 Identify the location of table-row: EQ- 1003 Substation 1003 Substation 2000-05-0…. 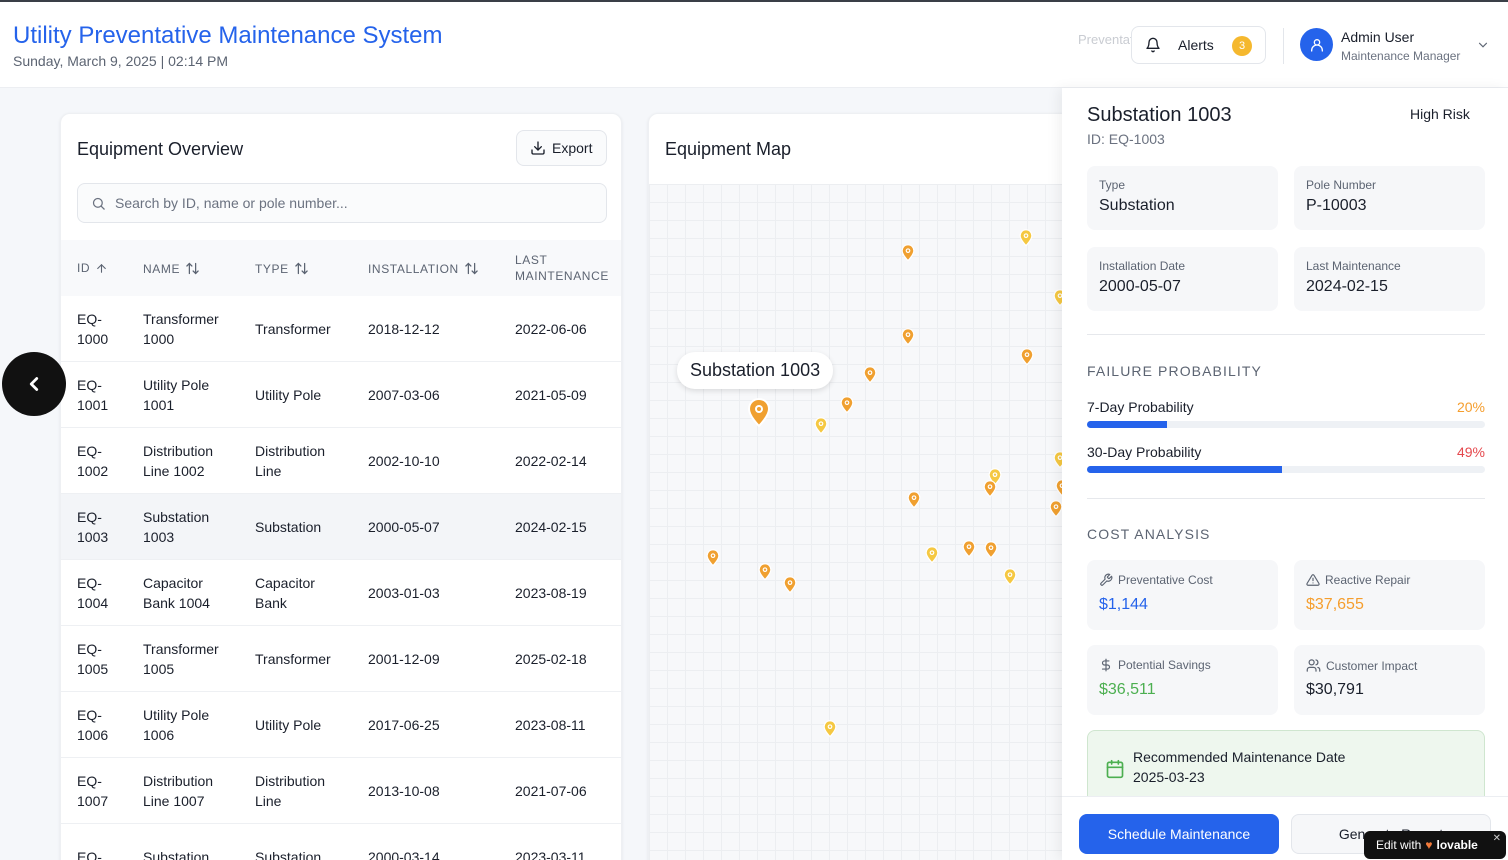
(341, 527).